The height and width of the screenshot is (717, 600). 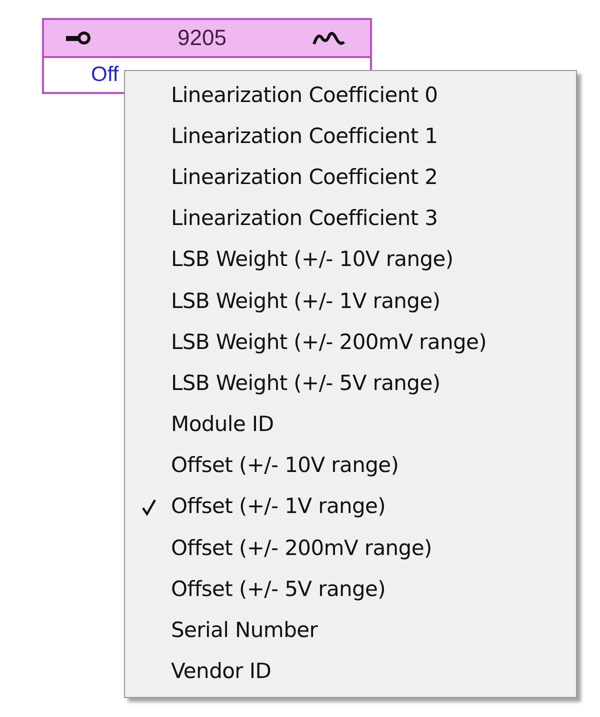 I want to click on menu-item: Linearization Coefficient 0, so click(x=350, y=95).